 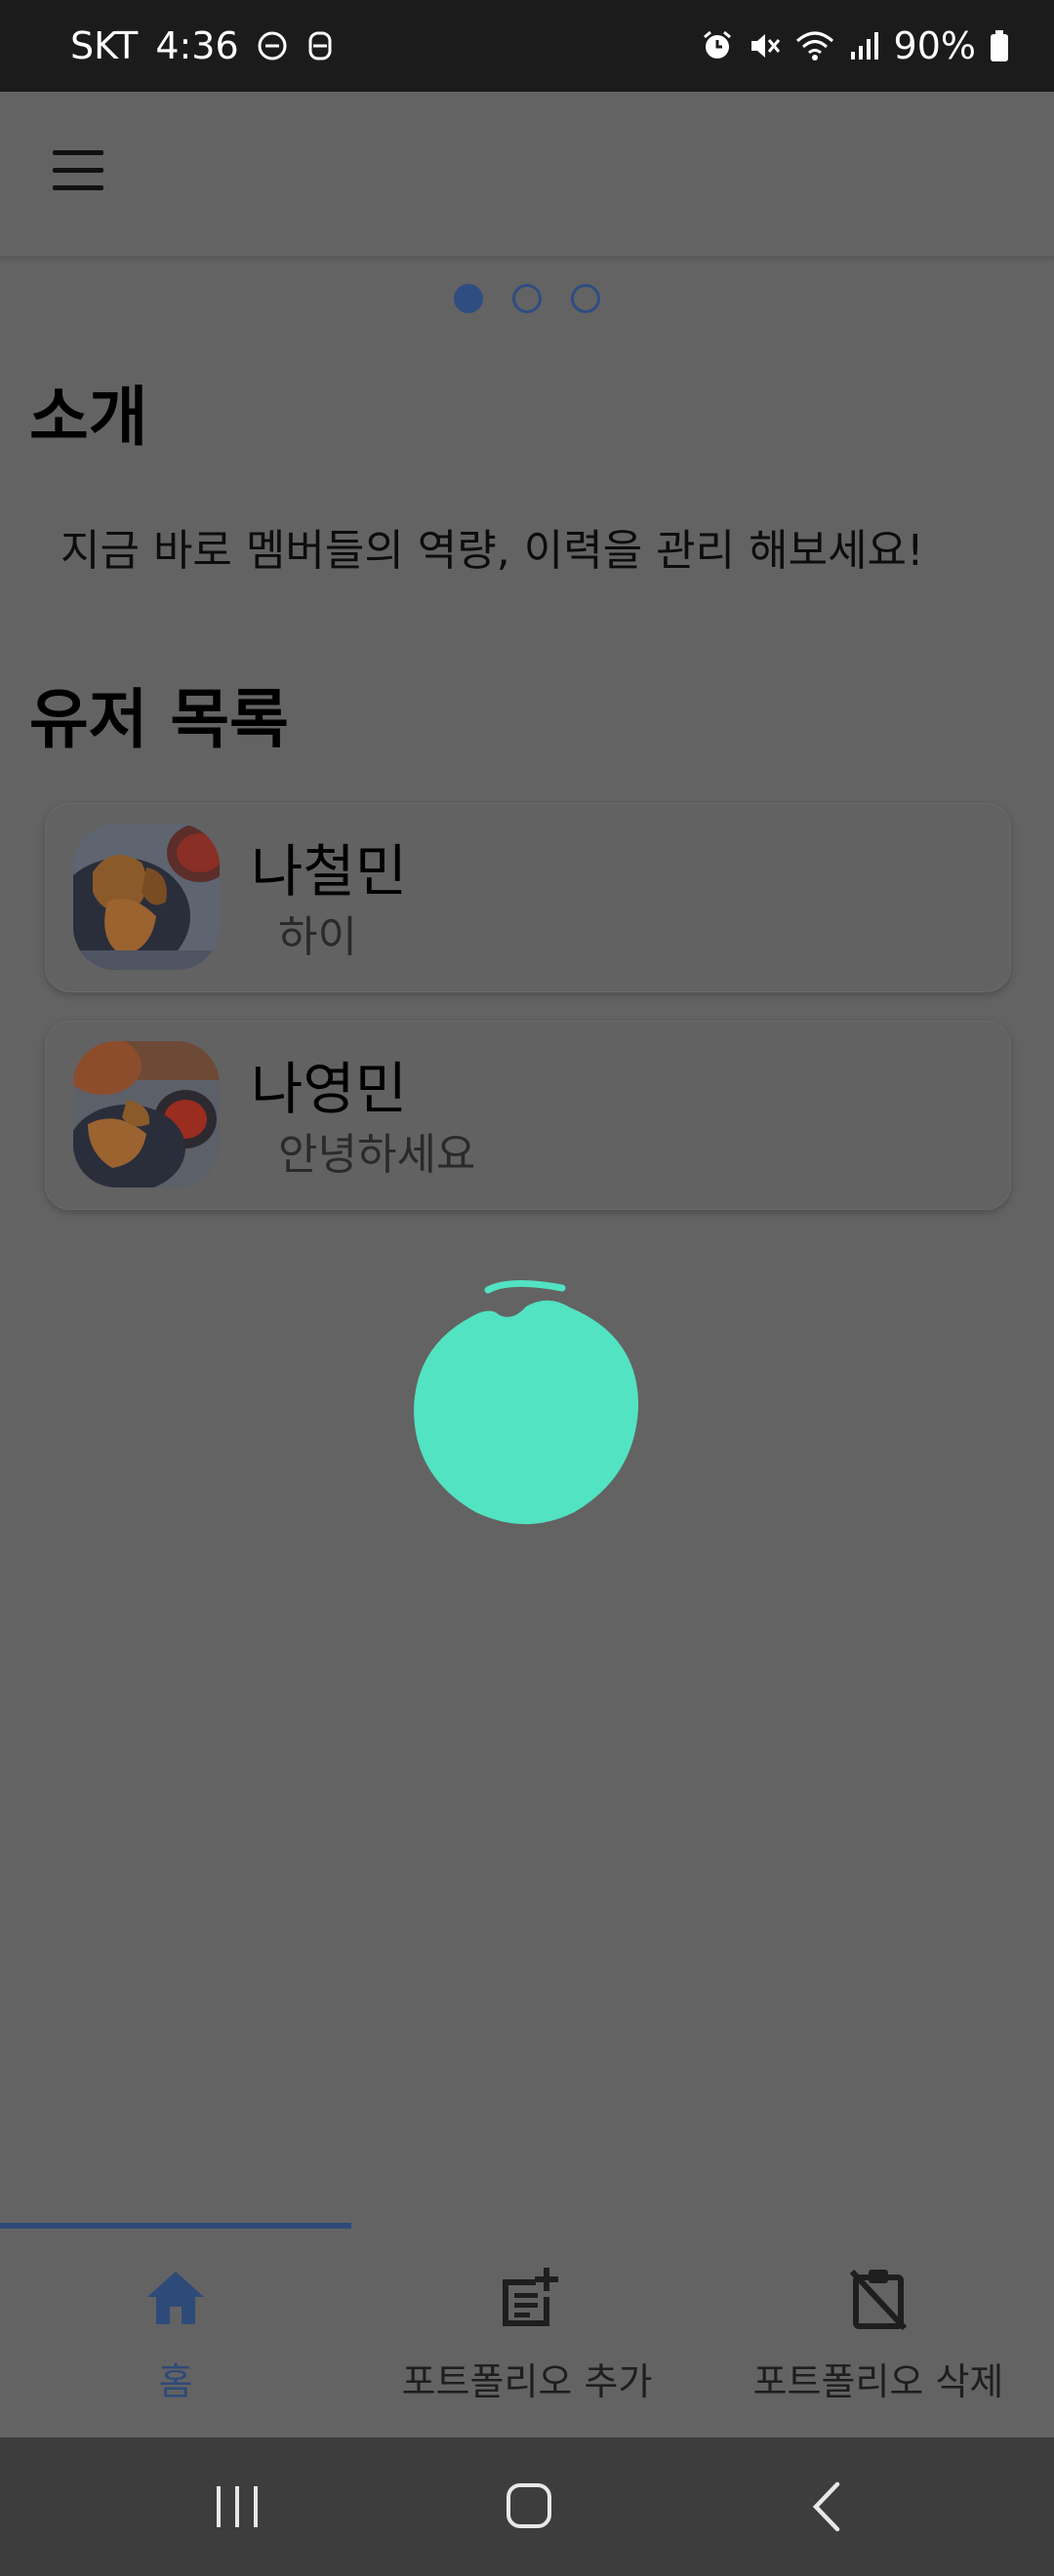 What do you see at coordinates (197, 45) in the screenshot?
I see `clock: 4:36` at bounding box center [197, 45].